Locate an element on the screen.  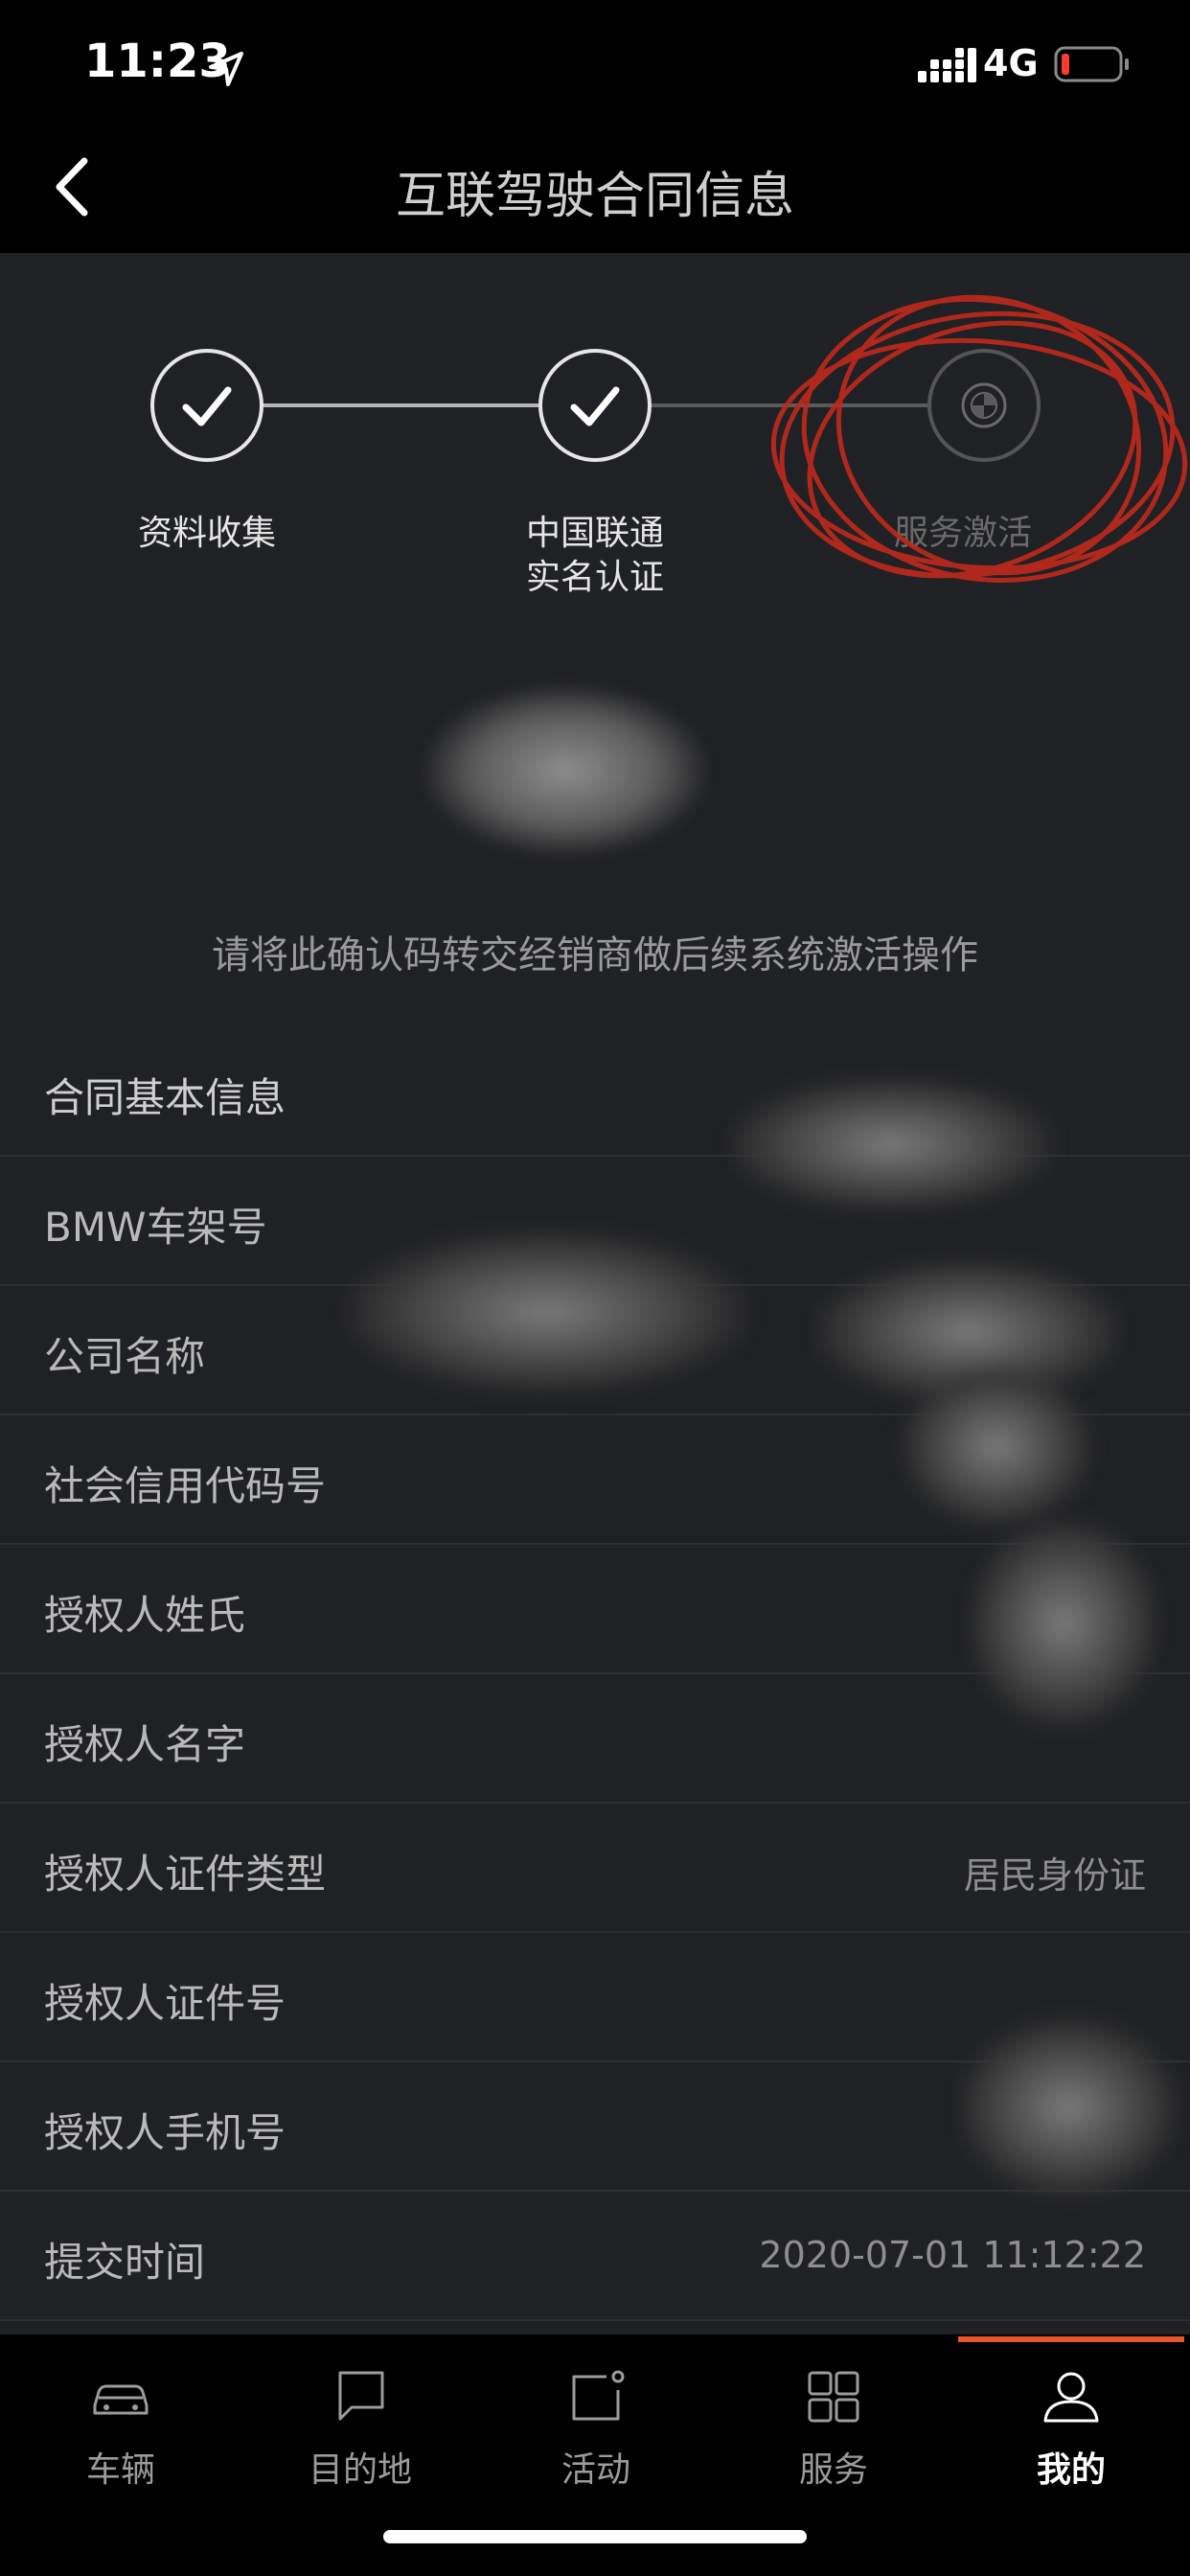
status-bar: 11:23 4G is located at coordinates (595, 67).